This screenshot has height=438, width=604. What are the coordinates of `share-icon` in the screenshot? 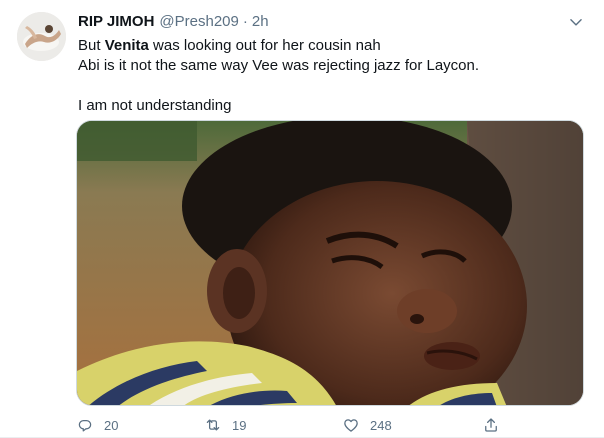 It's located at (491, 425).